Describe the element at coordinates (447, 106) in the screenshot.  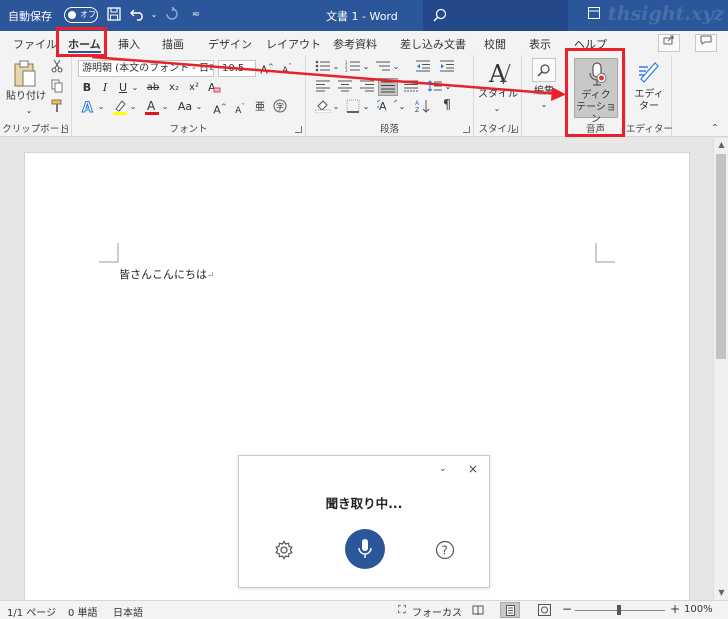
I see `show-marks-icon: ¶` at that location.